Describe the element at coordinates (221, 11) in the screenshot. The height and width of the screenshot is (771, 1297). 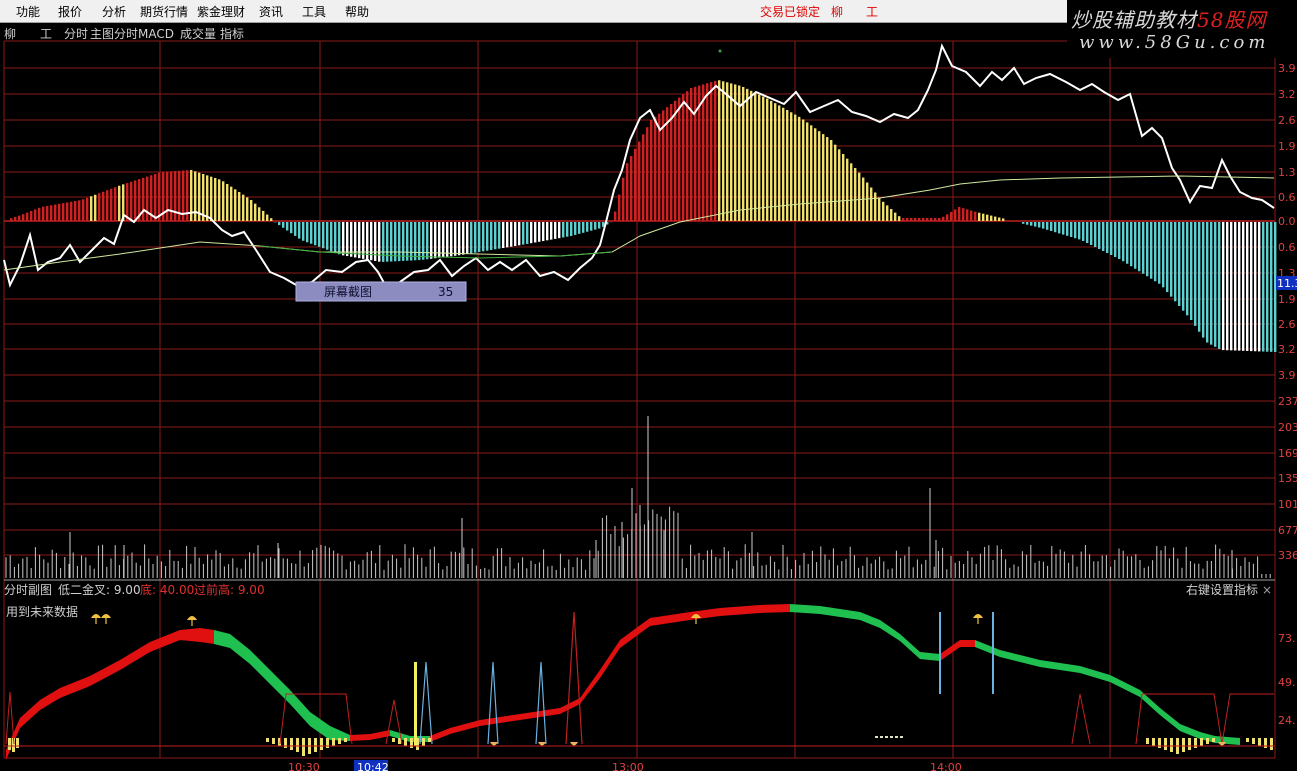
I see `menu-finance: 紫金理财` at that location.